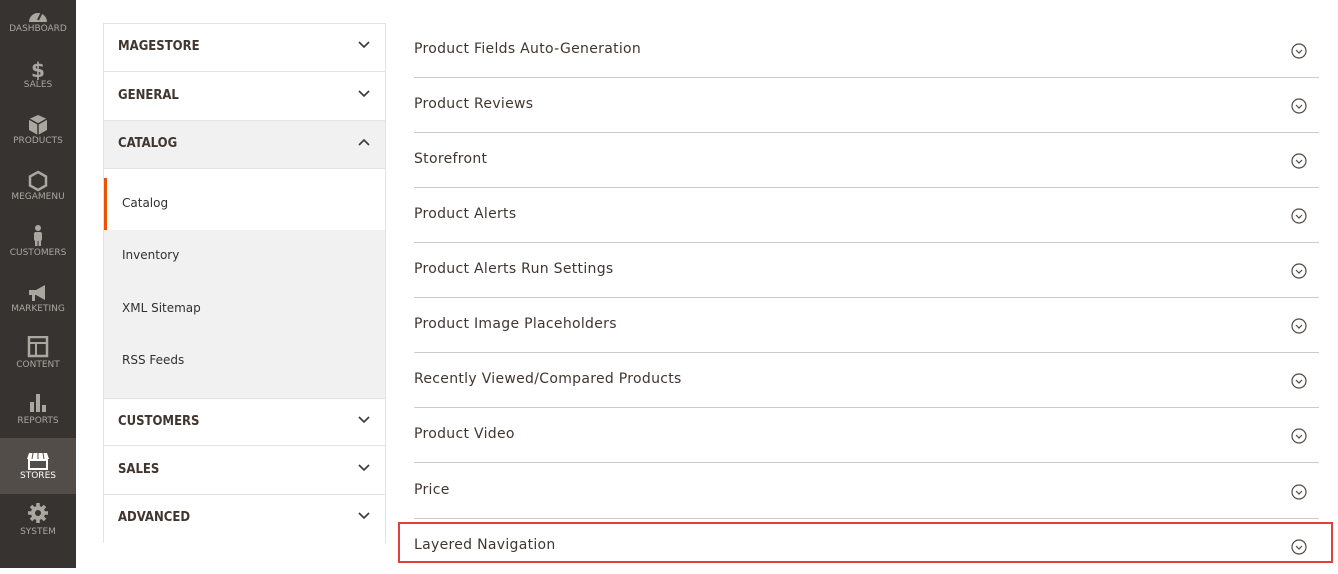 The image size is (1338, 574). What do you see at coordinates (465, 214) in the screenshot?
I see `section-title: Product Alerts` at bounding box center [465, 214].